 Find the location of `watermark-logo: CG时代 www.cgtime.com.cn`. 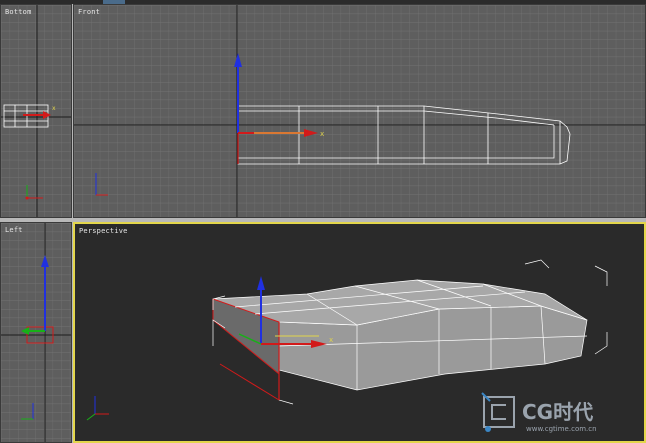

watermark-logo: CG时代 www.cgtime.com.cn is located at coordinates (558, 413).